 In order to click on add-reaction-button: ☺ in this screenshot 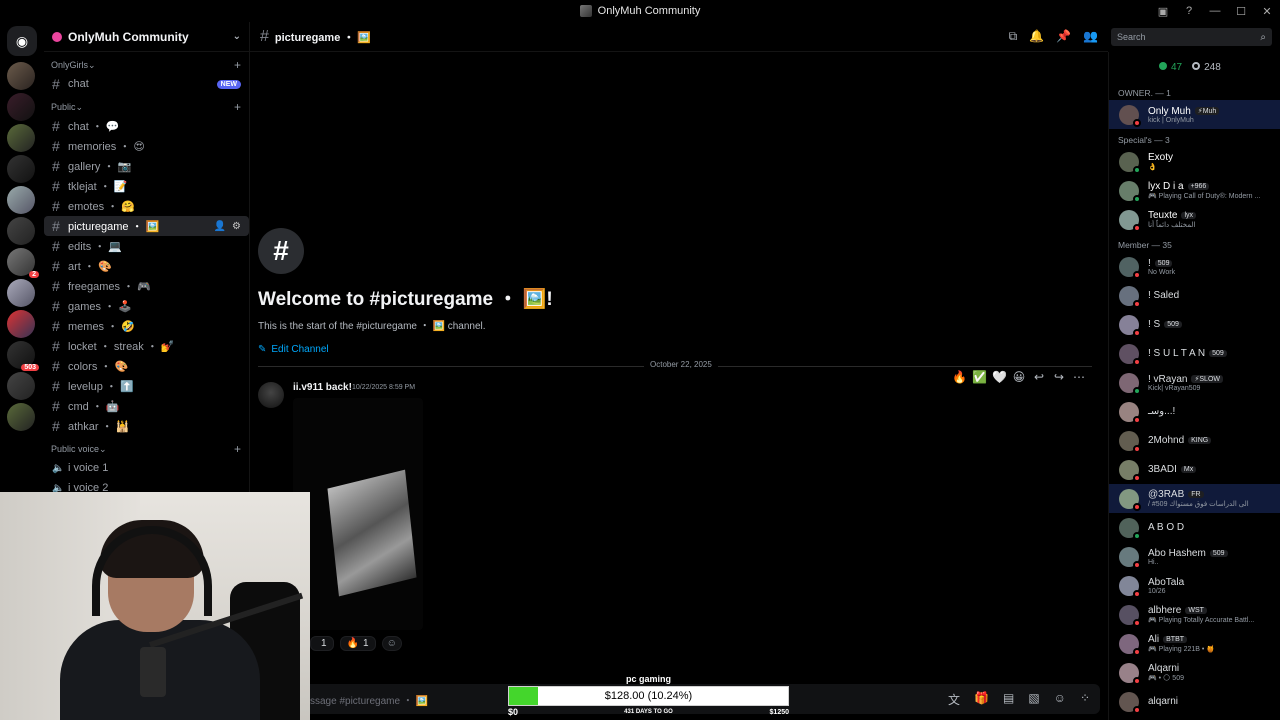, I will do `click(391, 643)`.